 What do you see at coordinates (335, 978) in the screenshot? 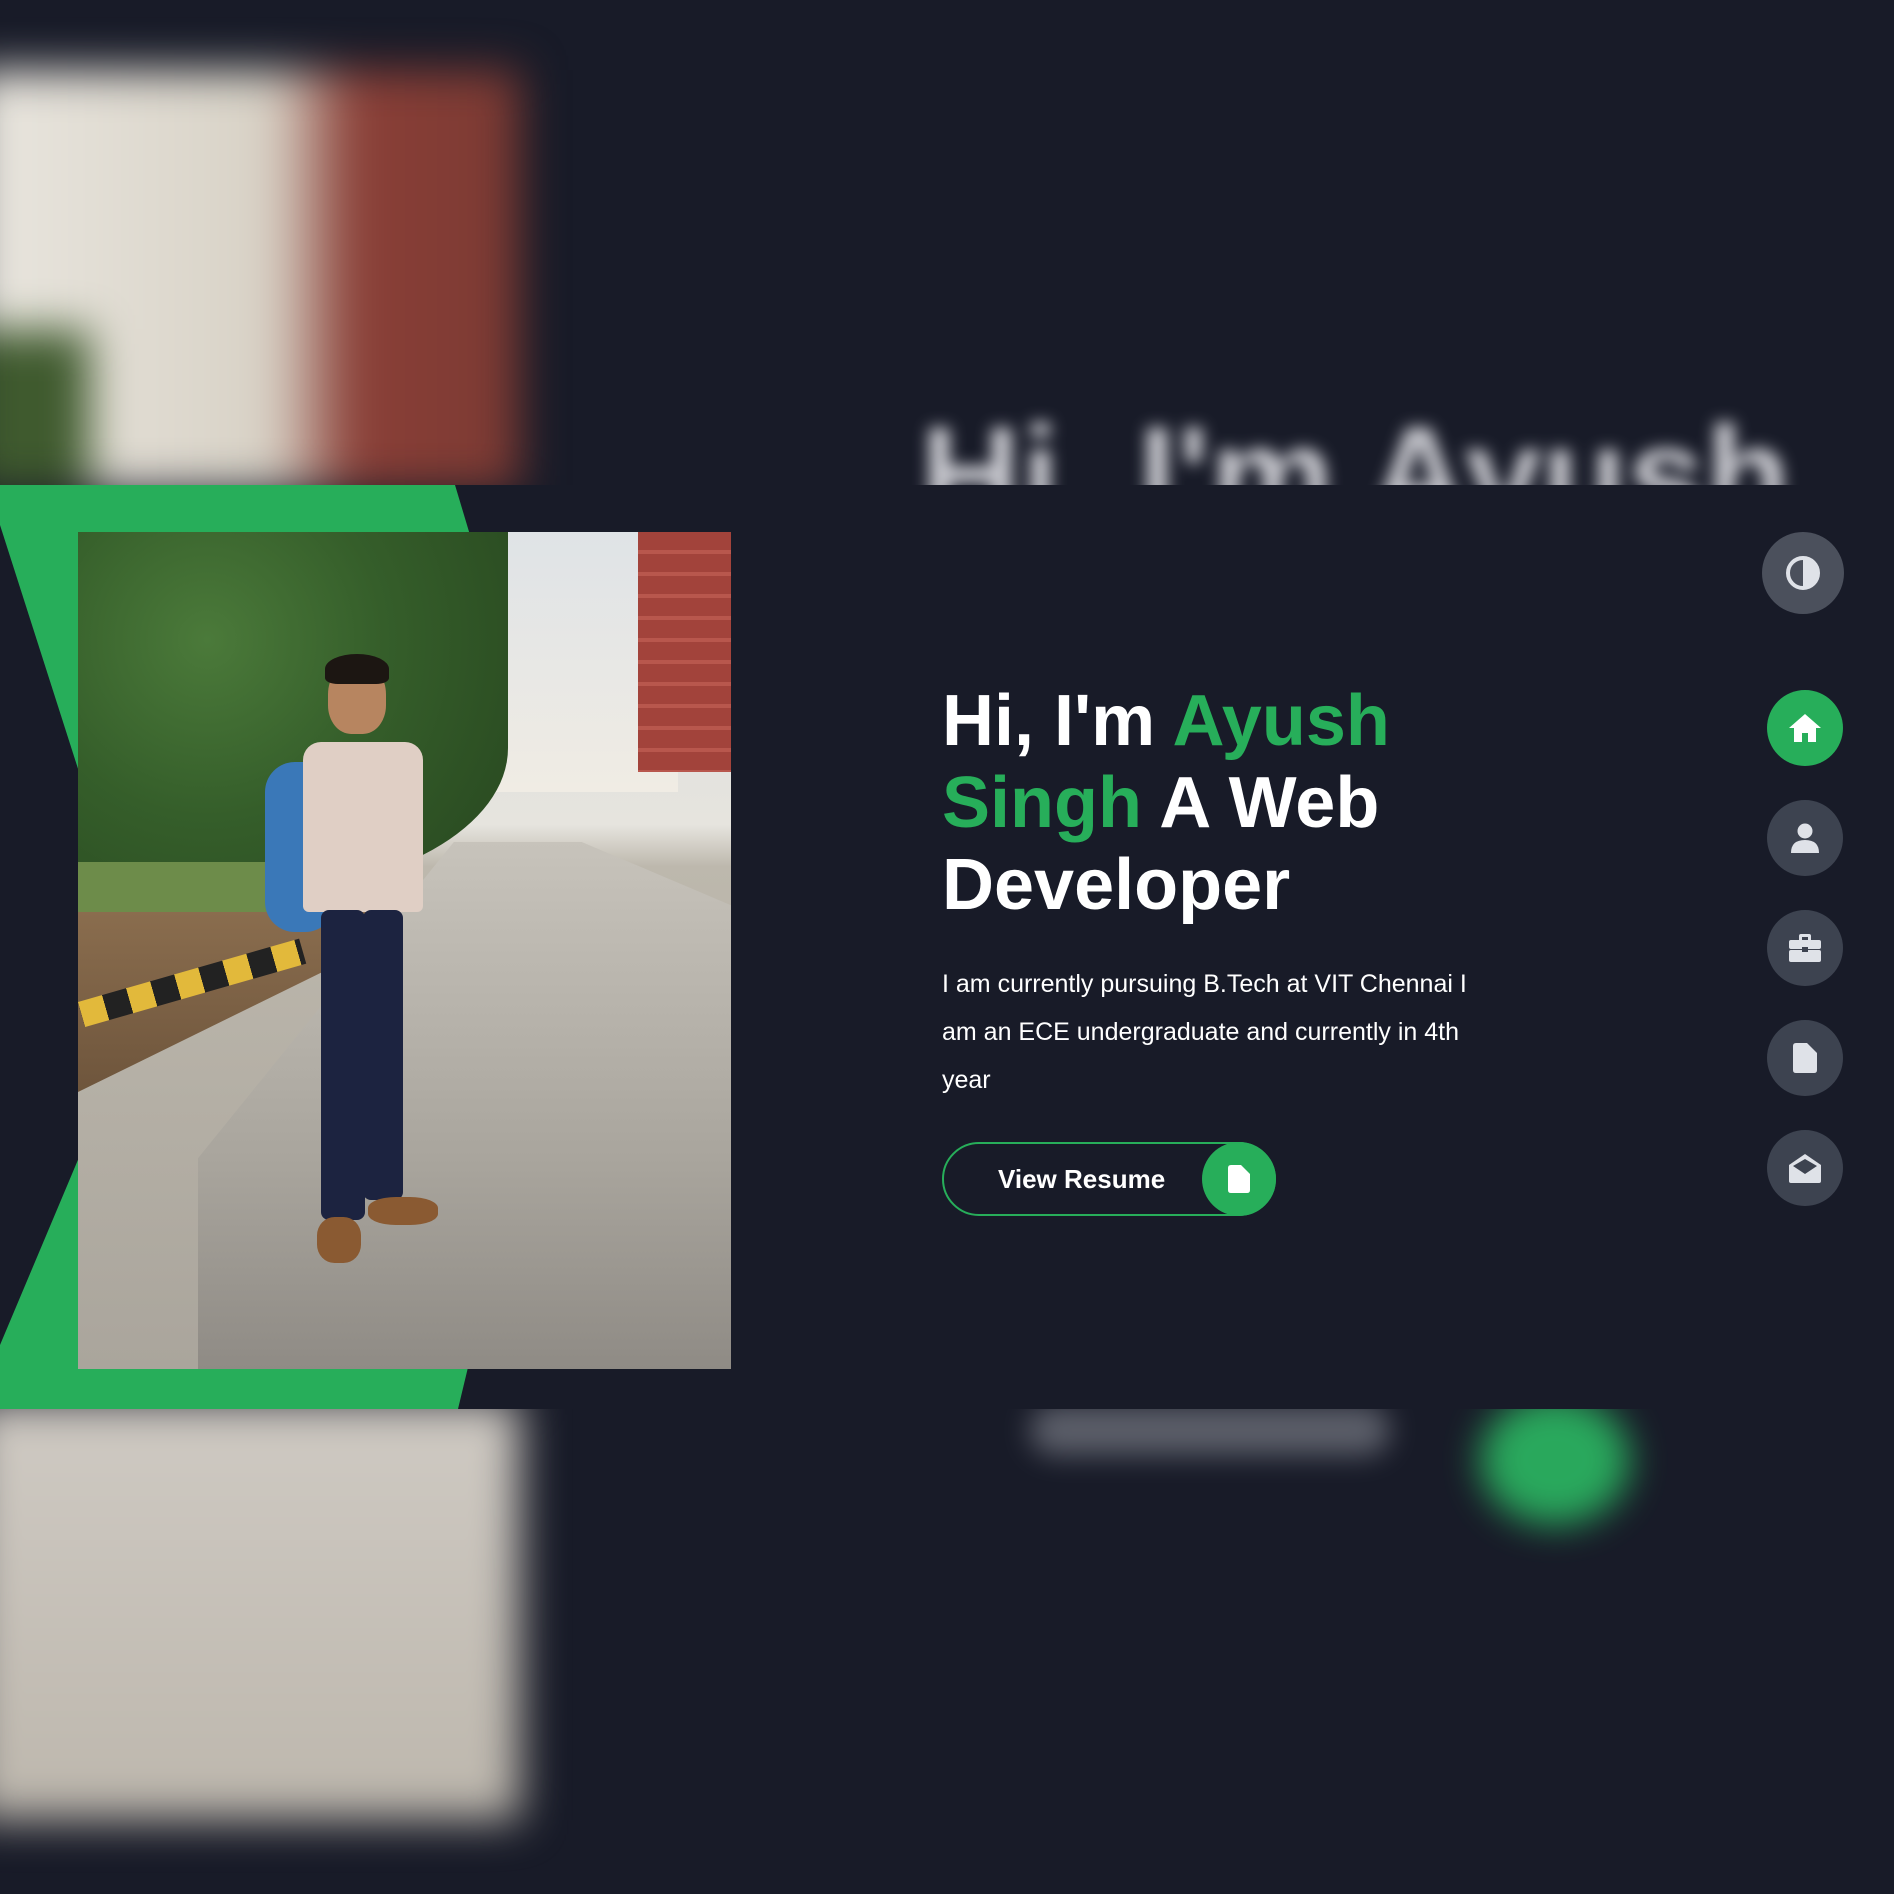
I see `person-figure` at bounding box center [335, 978].